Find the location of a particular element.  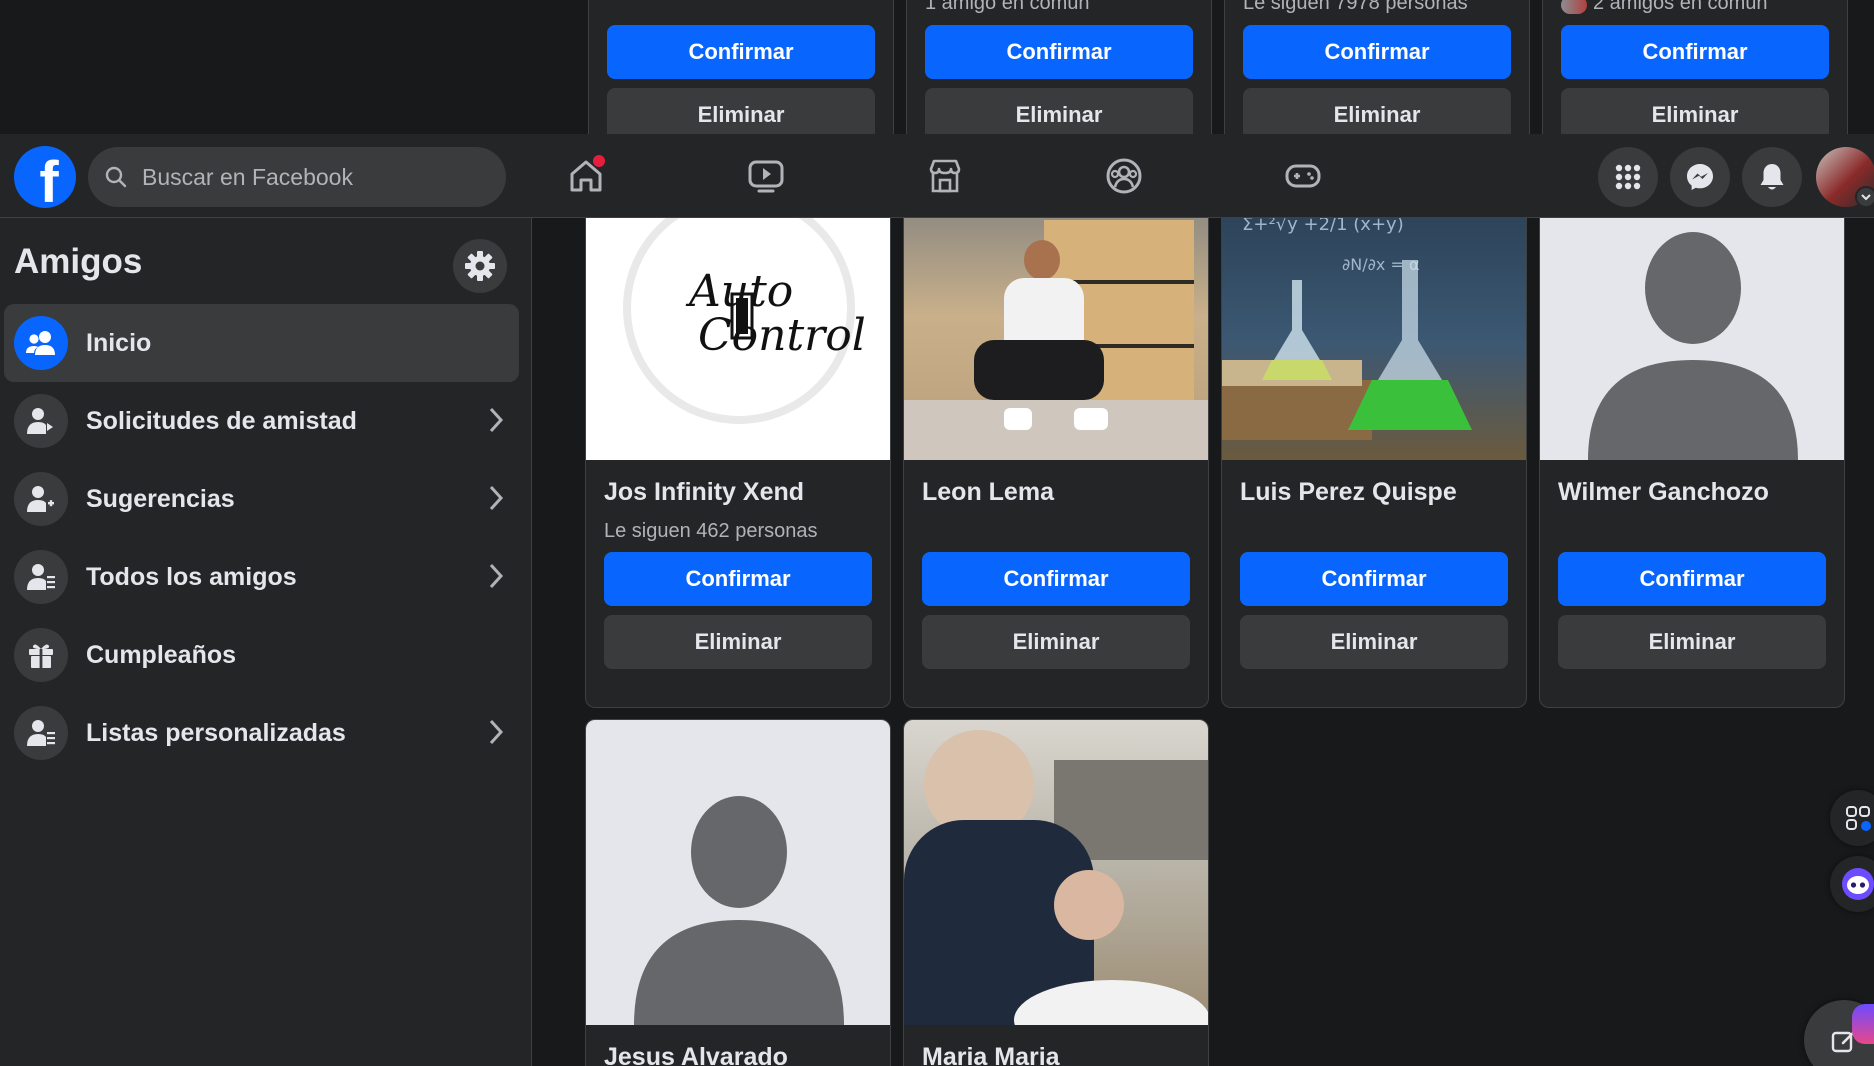

sidebar-item-label: Solicitudes de amistad is located at coordinates (221, 420).